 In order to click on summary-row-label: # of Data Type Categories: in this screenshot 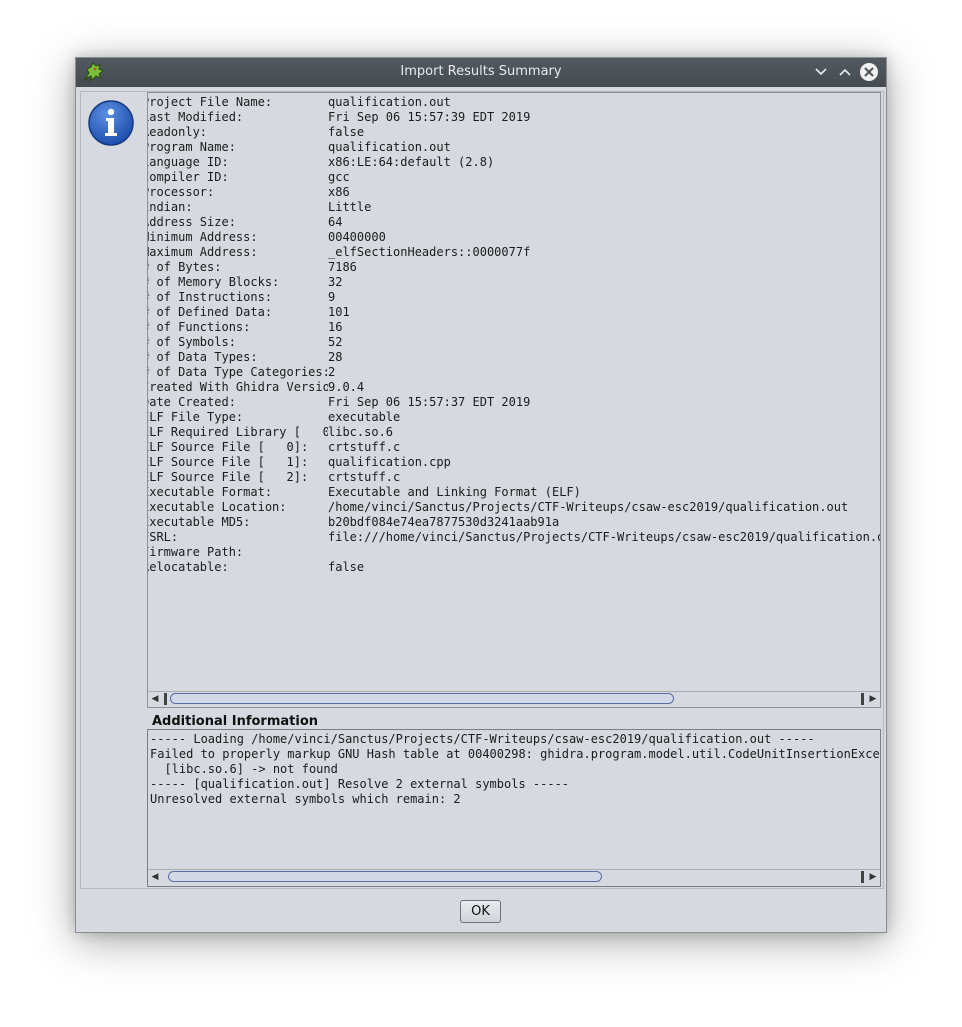, I will do `click(237, 372)`.